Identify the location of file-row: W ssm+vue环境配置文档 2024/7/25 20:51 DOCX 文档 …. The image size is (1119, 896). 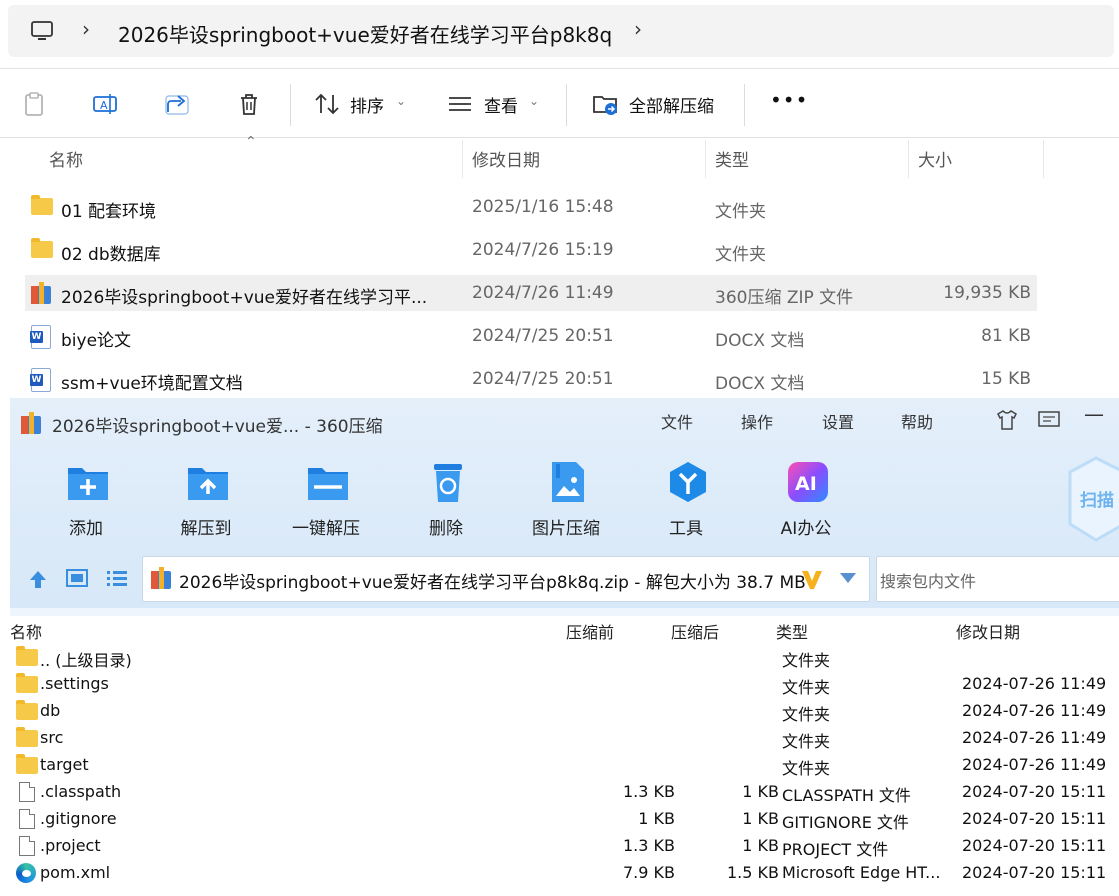
(531, 379).